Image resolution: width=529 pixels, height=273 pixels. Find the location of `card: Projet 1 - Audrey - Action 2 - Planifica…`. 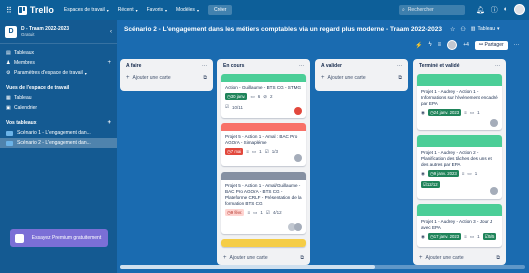

card: Projet 1 - Audrey - Action 2 - Planifica… is located at coordinates (459, 167).